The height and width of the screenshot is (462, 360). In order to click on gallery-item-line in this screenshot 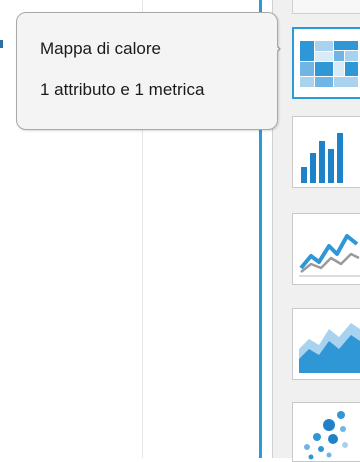, I will do `click(326, 249)`.